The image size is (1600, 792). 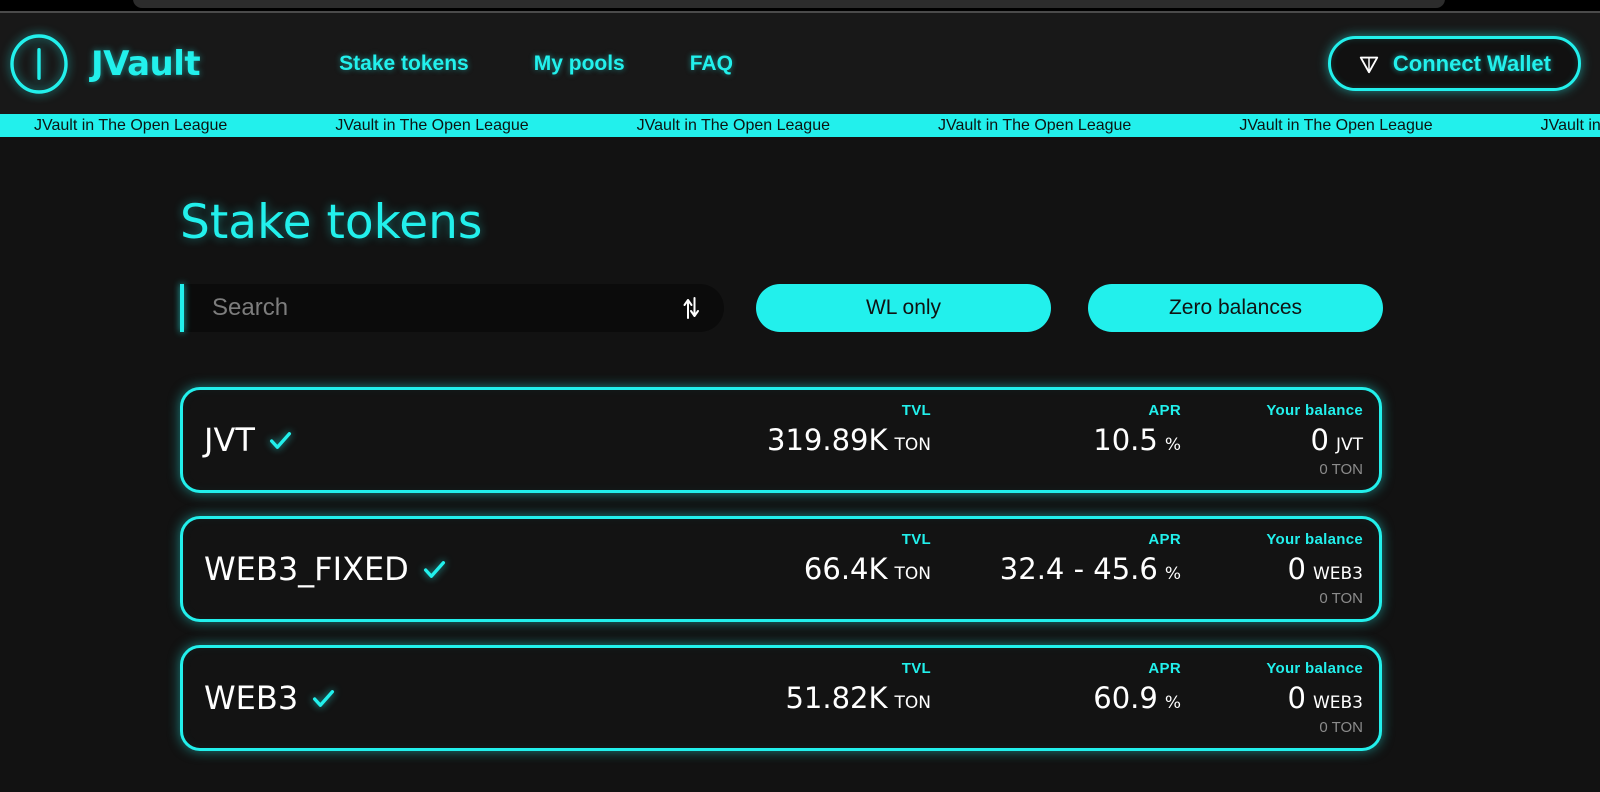 I want to click on filter-wl-only-button: WL only, so click(x=903, y=308).